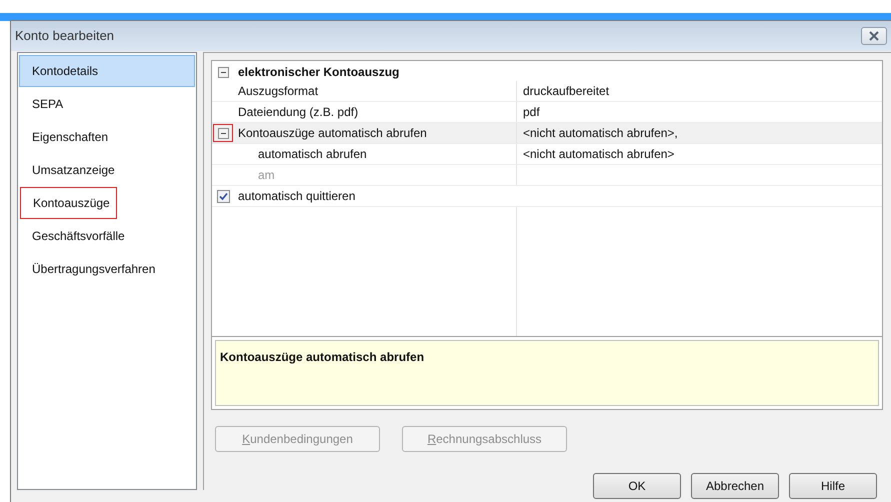 Image resolution: width=891 pixels, height=502 pixels. What do you see at coordinates (318, 72) in the screenshot?
I see `category-header: elektronischer Kontoauszug` at bounding box center [318, 72].